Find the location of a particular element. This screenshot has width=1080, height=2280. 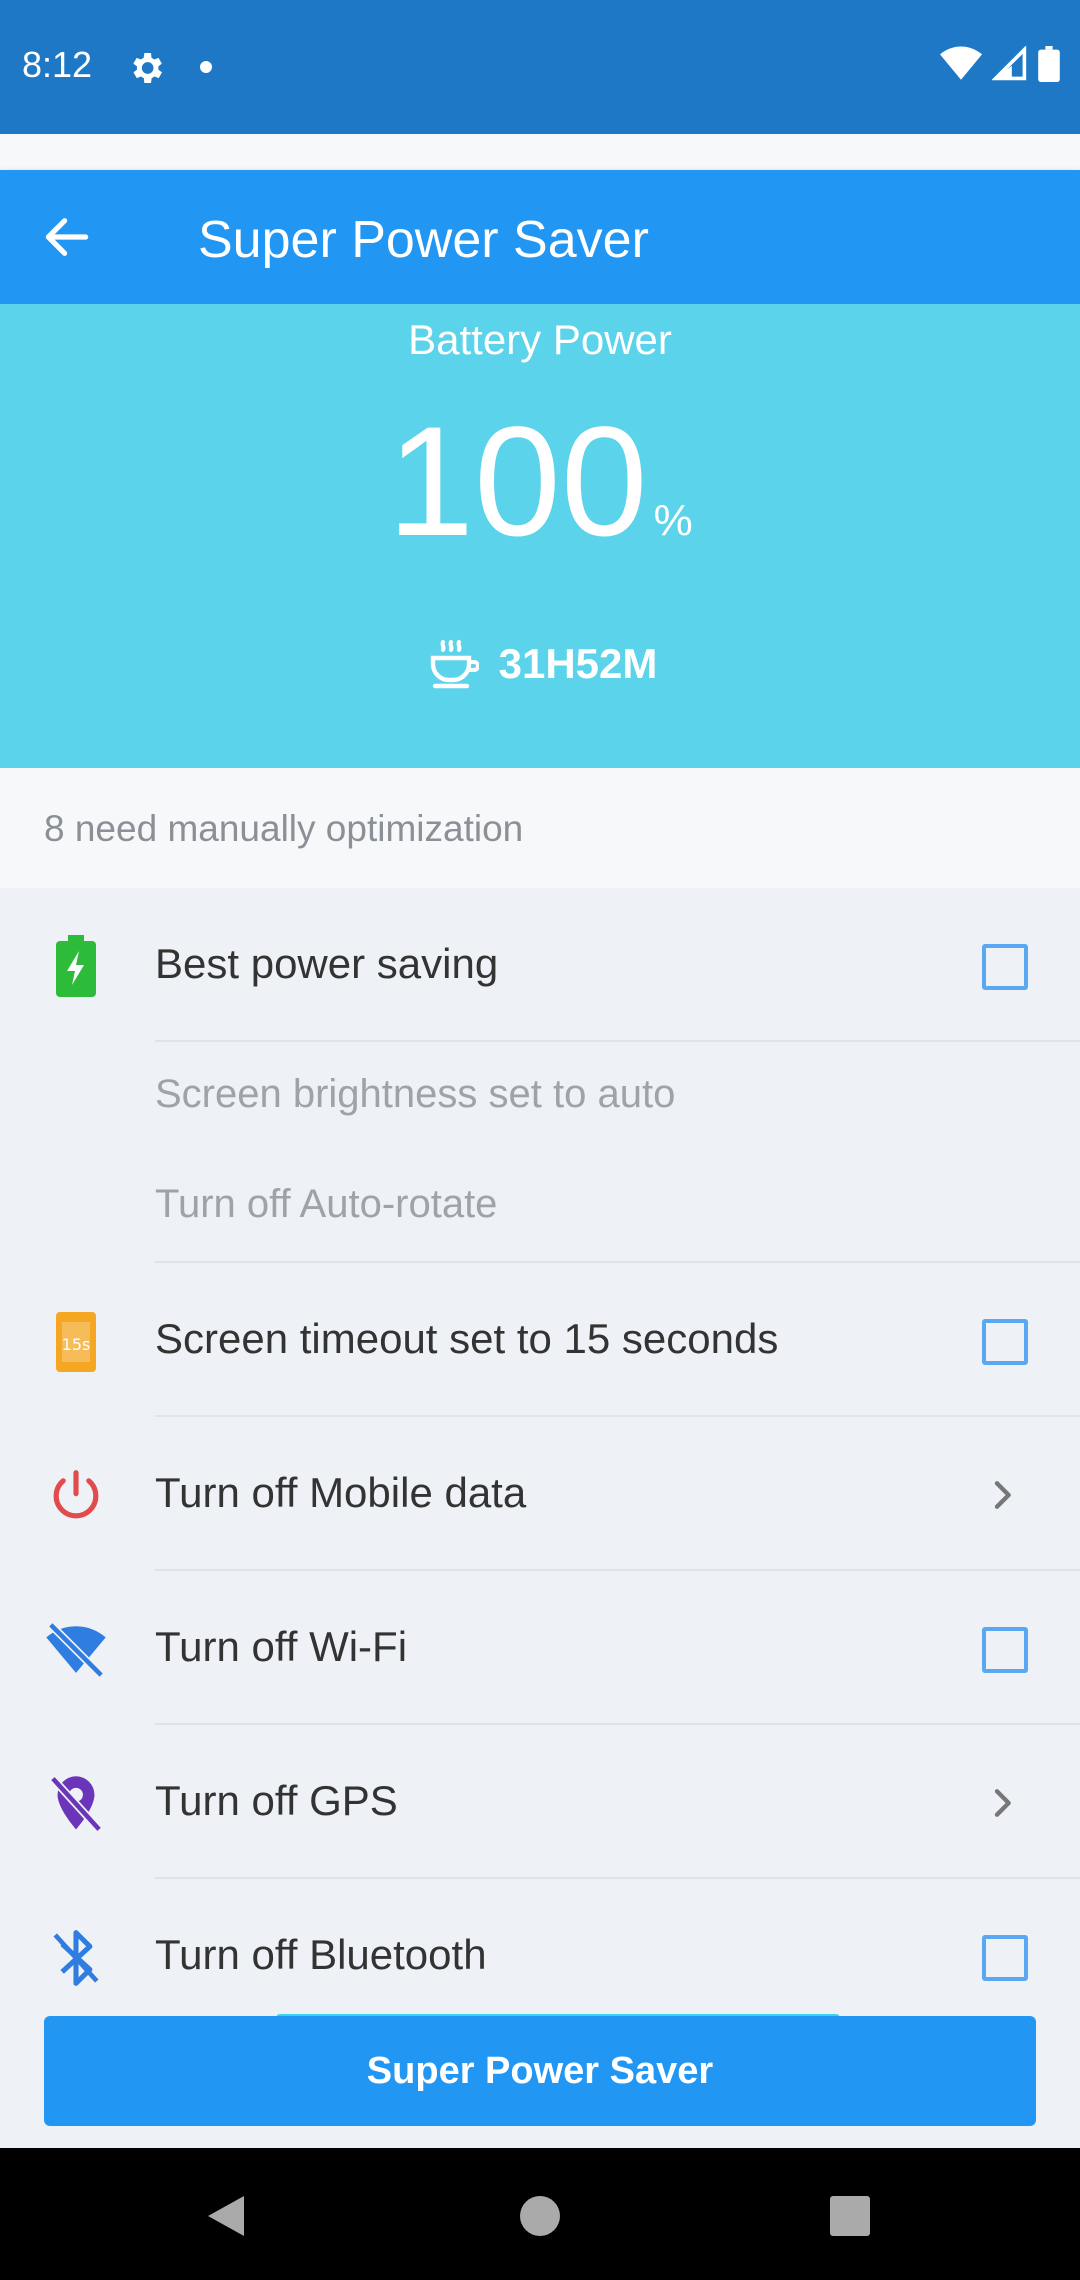

bluetooth-checkbox is located at coordinates (1005, 1958).